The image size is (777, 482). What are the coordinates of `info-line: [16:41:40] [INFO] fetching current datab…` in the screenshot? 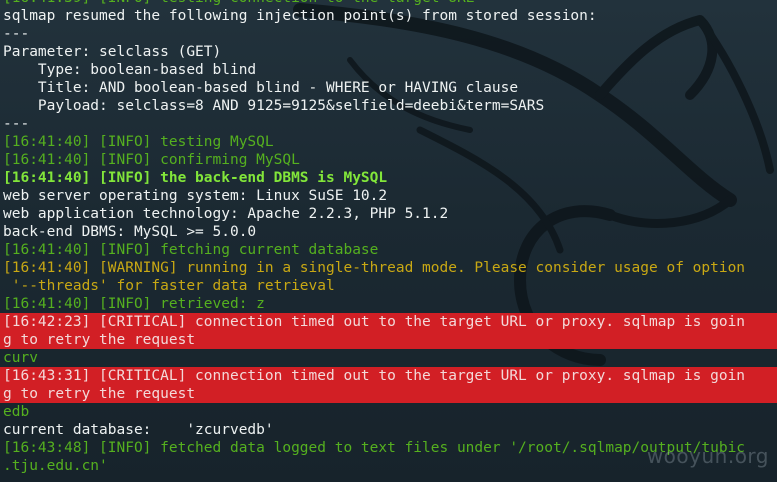 It's located at (191, 250).